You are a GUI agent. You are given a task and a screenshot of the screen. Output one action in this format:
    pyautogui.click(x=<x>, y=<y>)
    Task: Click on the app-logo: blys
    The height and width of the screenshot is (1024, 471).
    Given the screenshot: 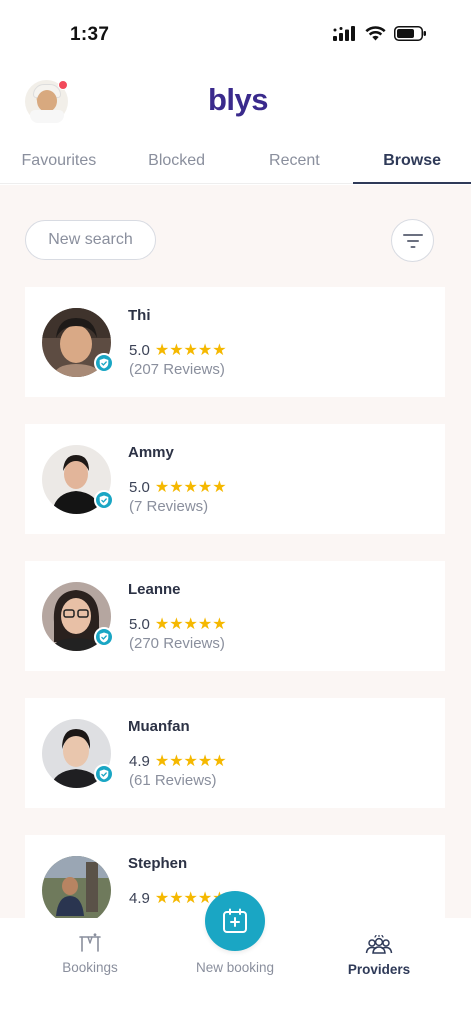 What is the action you would take?
    pyautogui.click(x=238, y=99)
    